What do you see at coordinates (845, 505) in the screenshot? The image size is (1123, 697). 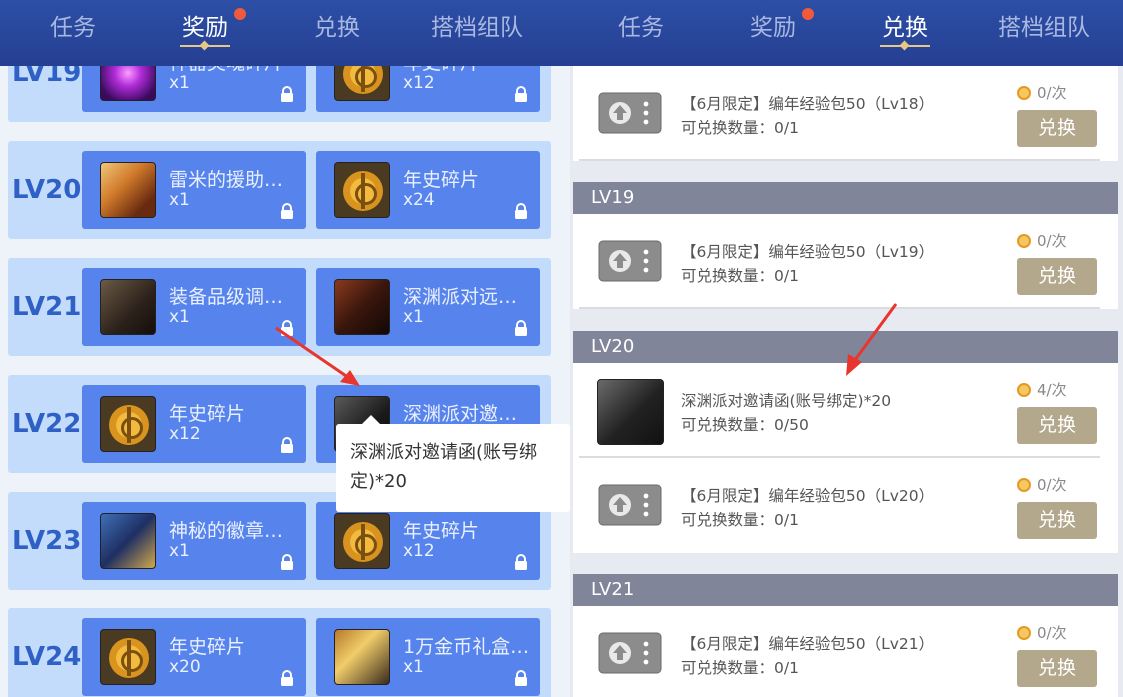 I see `exchange-item: 【6月限定】编年经验包50（Lv20） 可兑换数量：0/1 0/次 兑换` at bounding box center [845, 505].